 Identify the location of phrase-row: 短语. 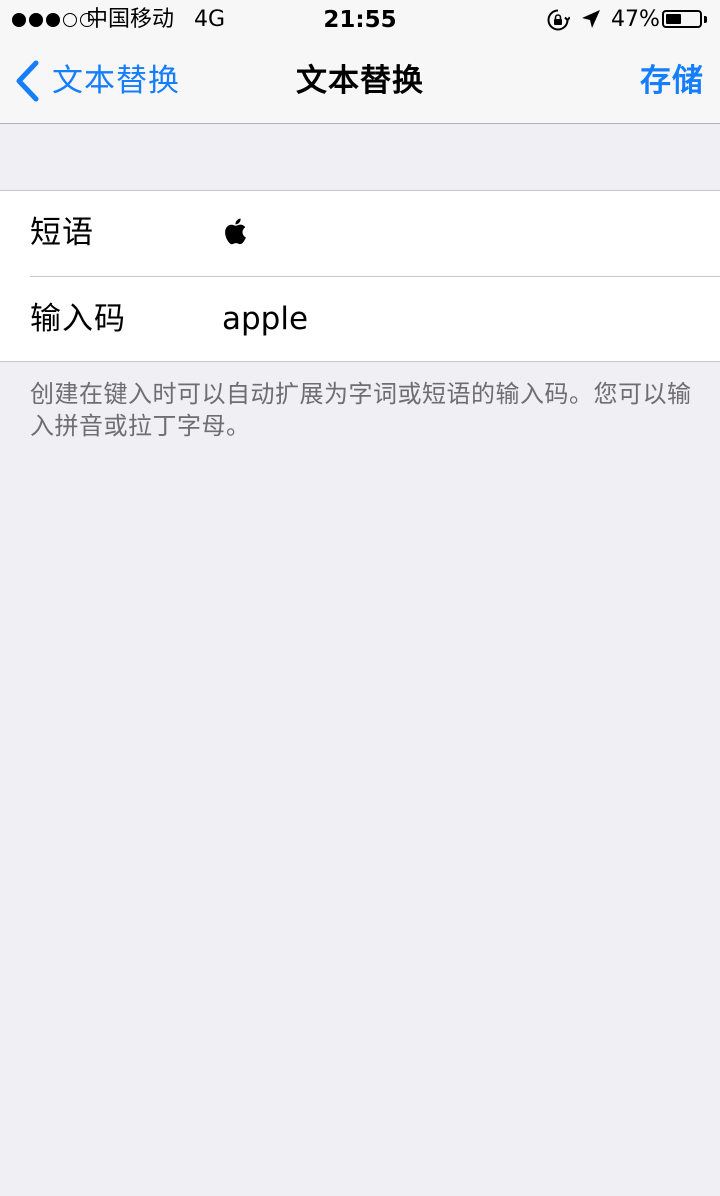
(360, 234).